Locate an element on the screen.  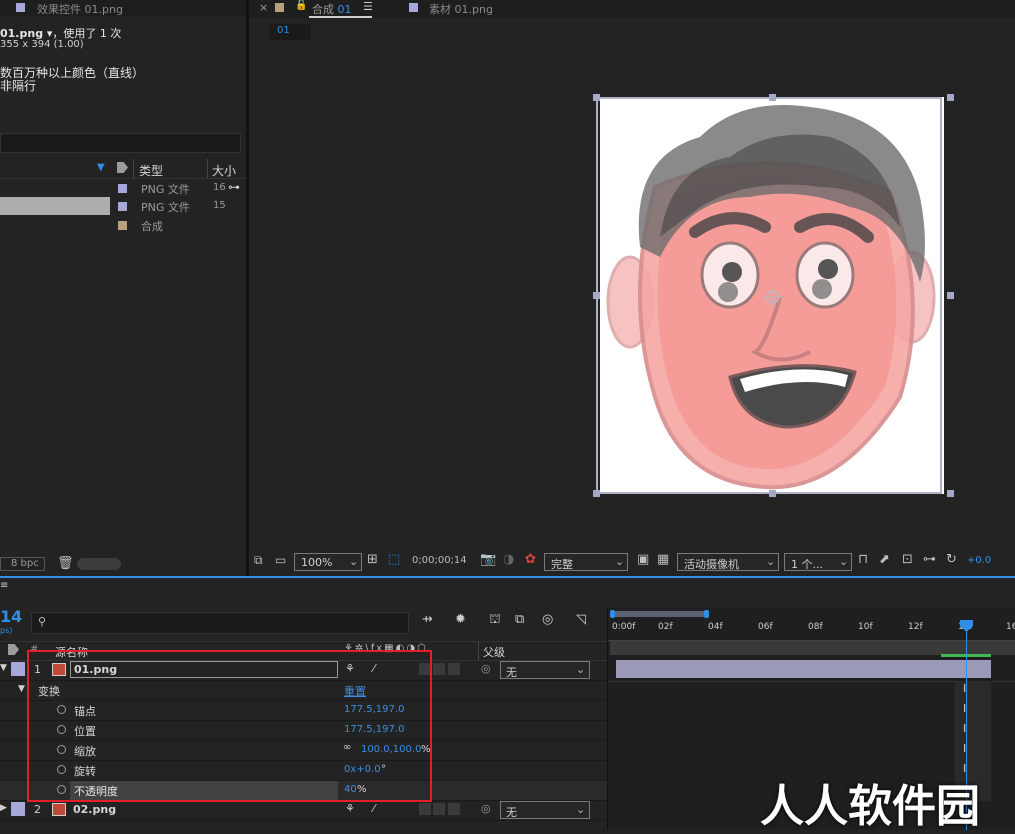
zoom-select: 100% ⌄ is located at coordinates (328, 562).